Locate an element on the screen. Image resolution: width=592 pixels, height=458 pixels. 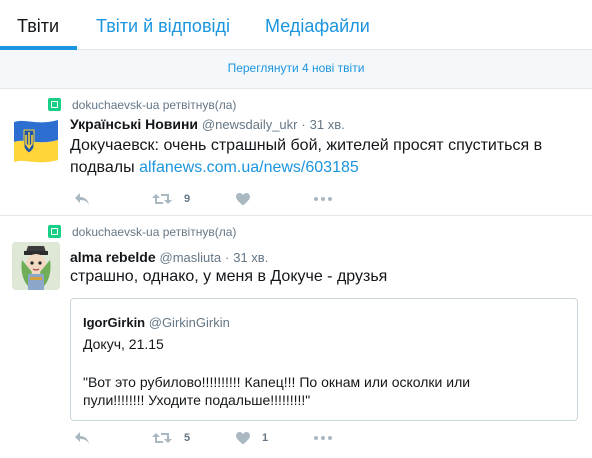
new-tweets-bar: Переглянути 4 нові твіти is located at coordinates (296, 69).